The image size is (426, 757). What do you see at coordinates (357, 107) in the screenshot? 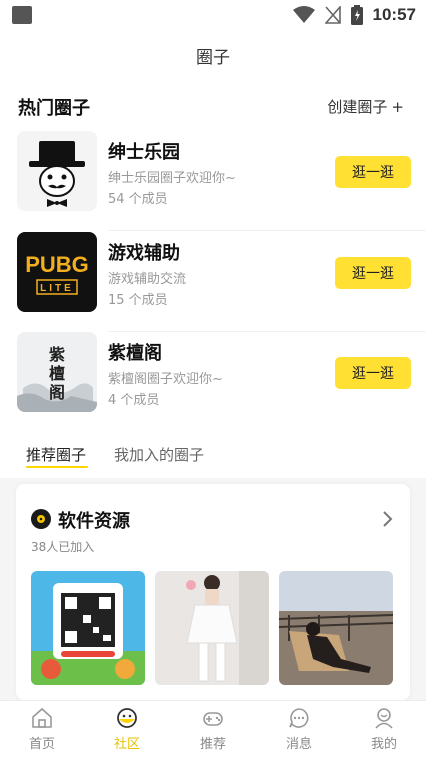
I see `create-circle-label: 创建圈子` at bounding box center [357, 107].